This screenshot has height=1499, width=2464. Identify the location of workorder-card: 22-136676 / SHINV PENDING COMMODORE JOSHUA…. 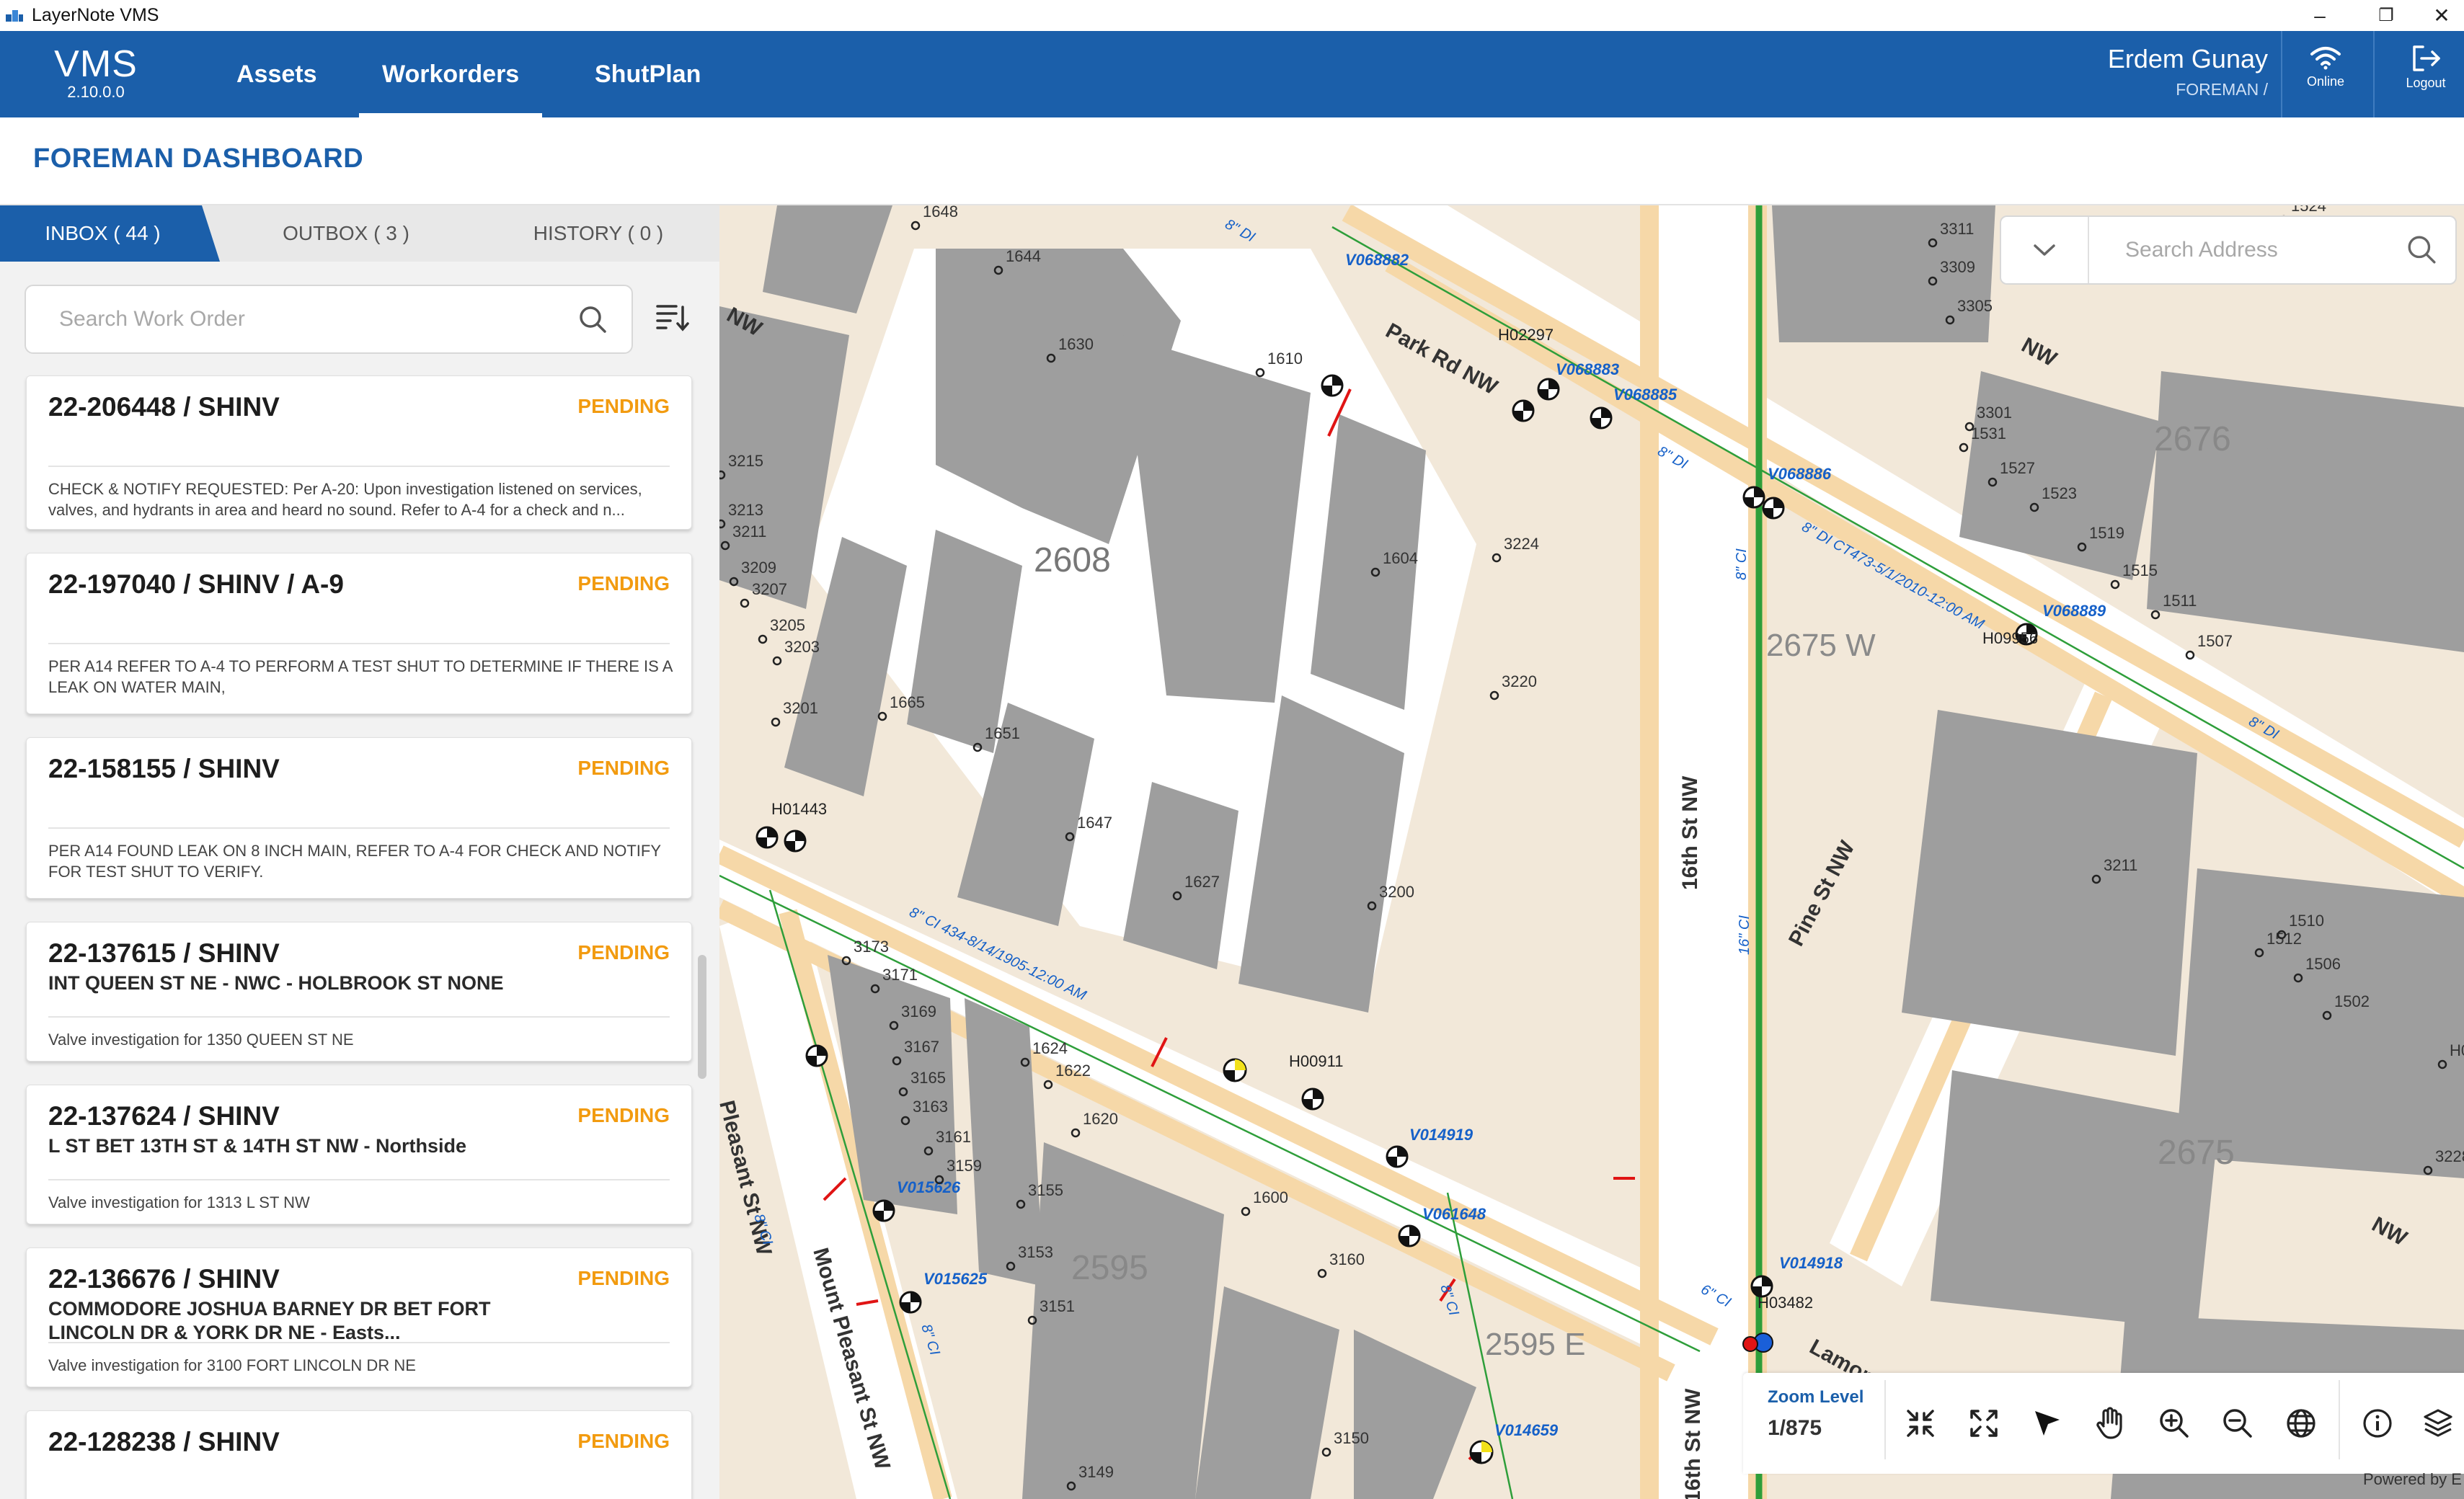
(359, 1317).